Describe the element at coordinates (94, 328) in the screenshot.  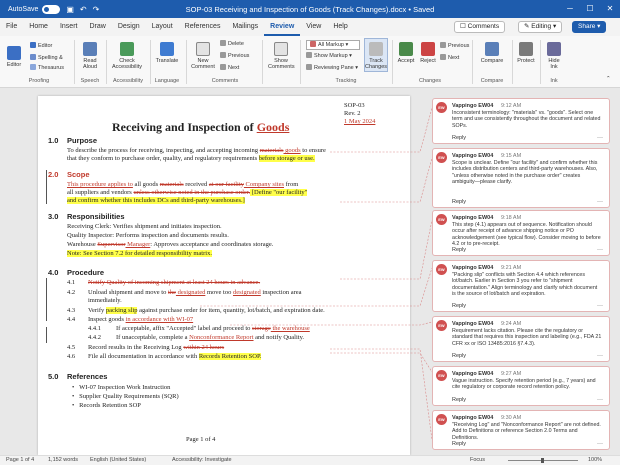
I see `step-number: 4.4.1` at that location.